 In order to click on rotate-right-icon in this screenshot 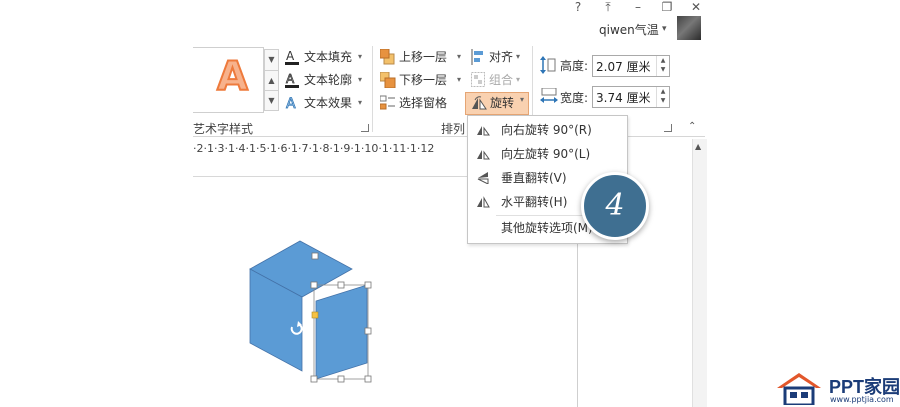, I will do `click(483, 131)`.